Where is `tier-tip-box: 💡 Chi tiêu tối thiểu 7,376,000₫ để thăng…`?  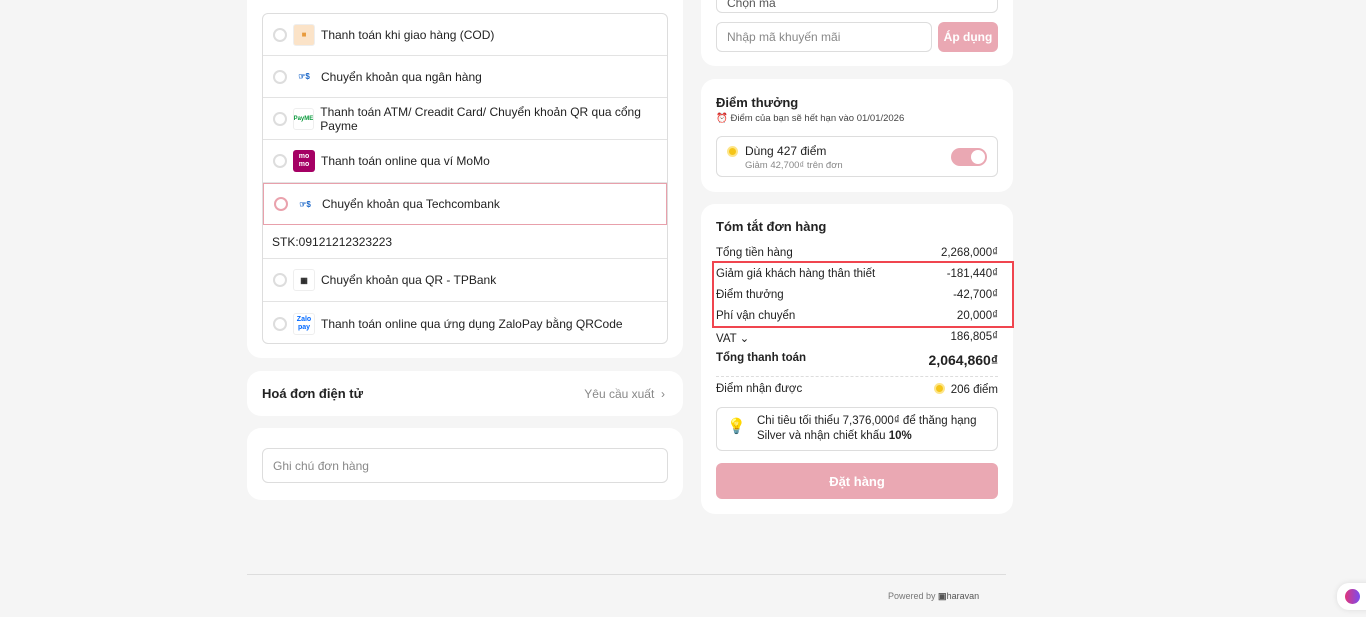 tier-tip-box: 💡 Chi tiêu tối thiểu 7,376,000₫ để thăng… is located at coordinates (857, 429).